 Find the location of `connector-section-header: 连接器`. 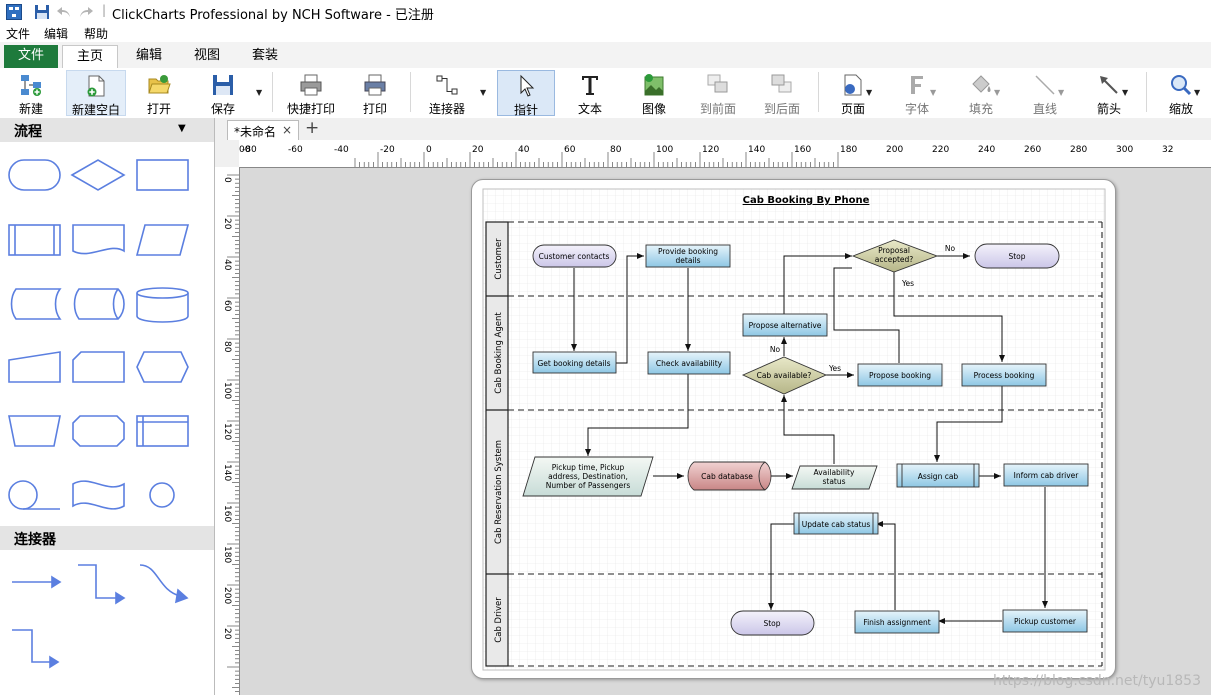

connector-section-header: 连接器 is located at coordinates (107, 538).